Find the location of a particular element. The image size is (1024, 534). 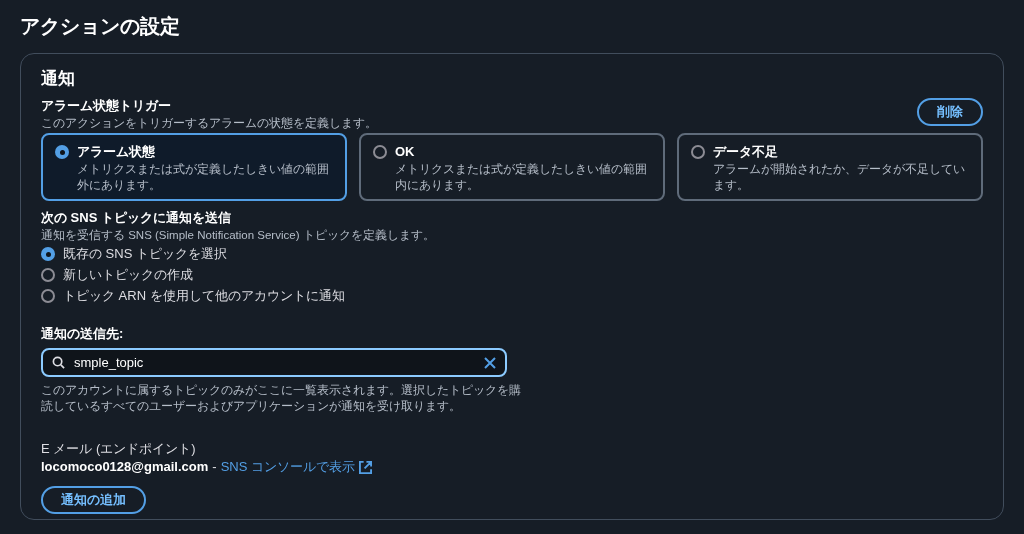

option-card: アラーム状態 メトリクスまたは式が定義したしきい値の範囲外にあります。 is located at coordinates (194, 167).